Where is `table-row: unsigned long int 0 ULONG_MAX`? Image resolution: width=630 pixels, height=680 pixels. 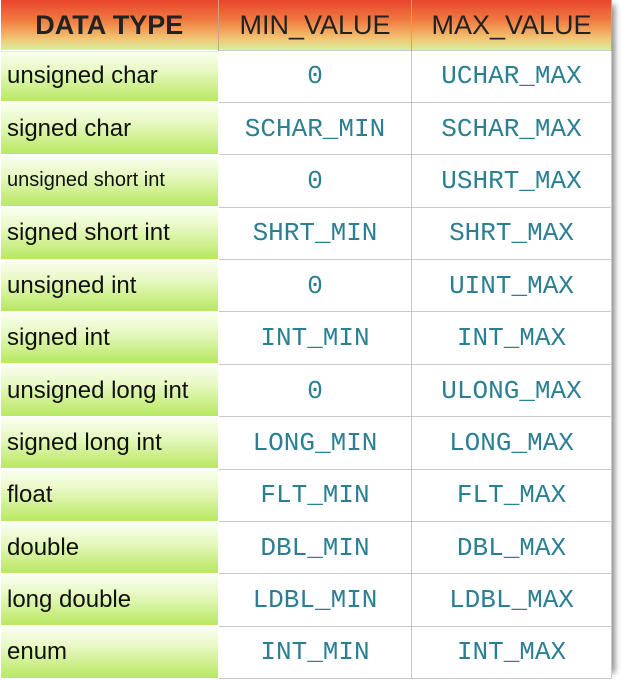 table-row: unsigned long int 0 ULONG_MAX is located at coordinates (306, 390).